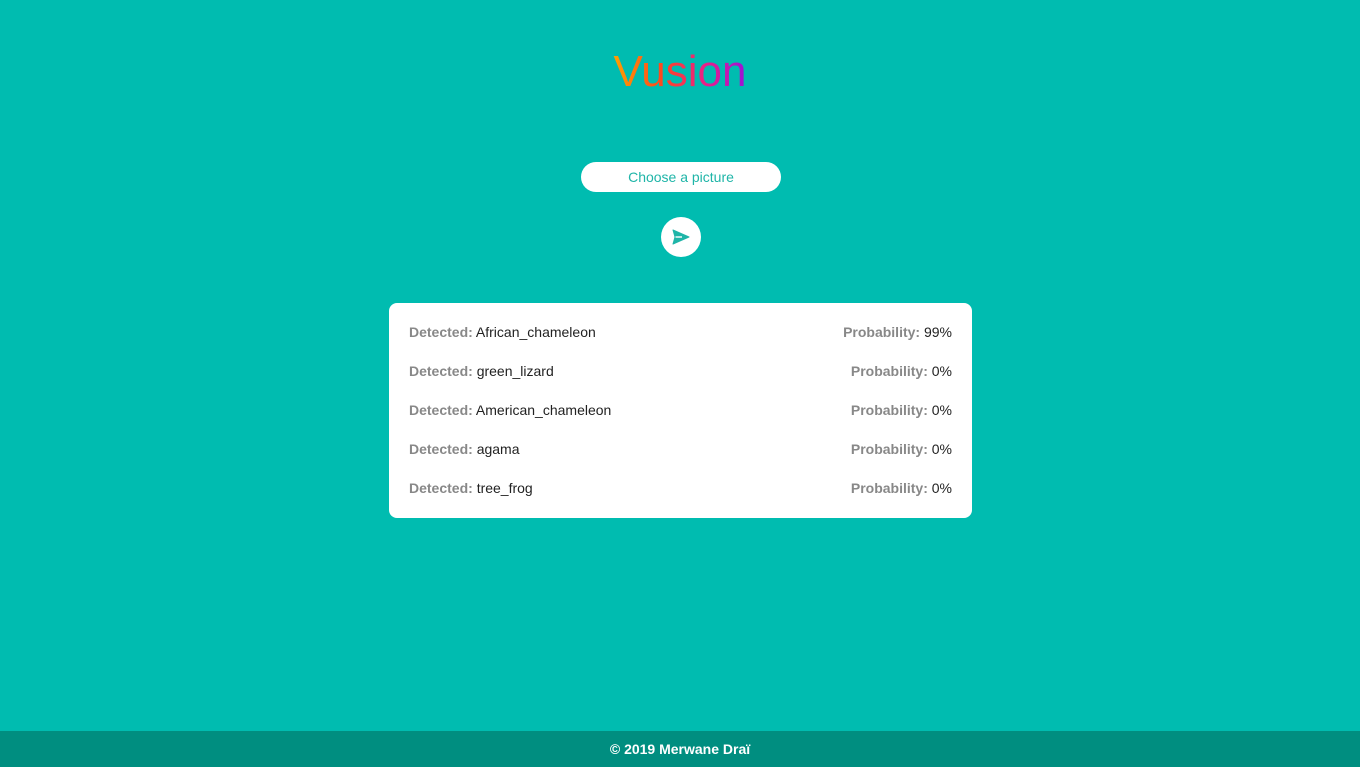 The height and width of the screenshot is (767, 1360). What do you see at coordinates (471, 497) in the screenshot?
I see `result-detected: Detected: tree_frog` at bounding box center [471, 497].